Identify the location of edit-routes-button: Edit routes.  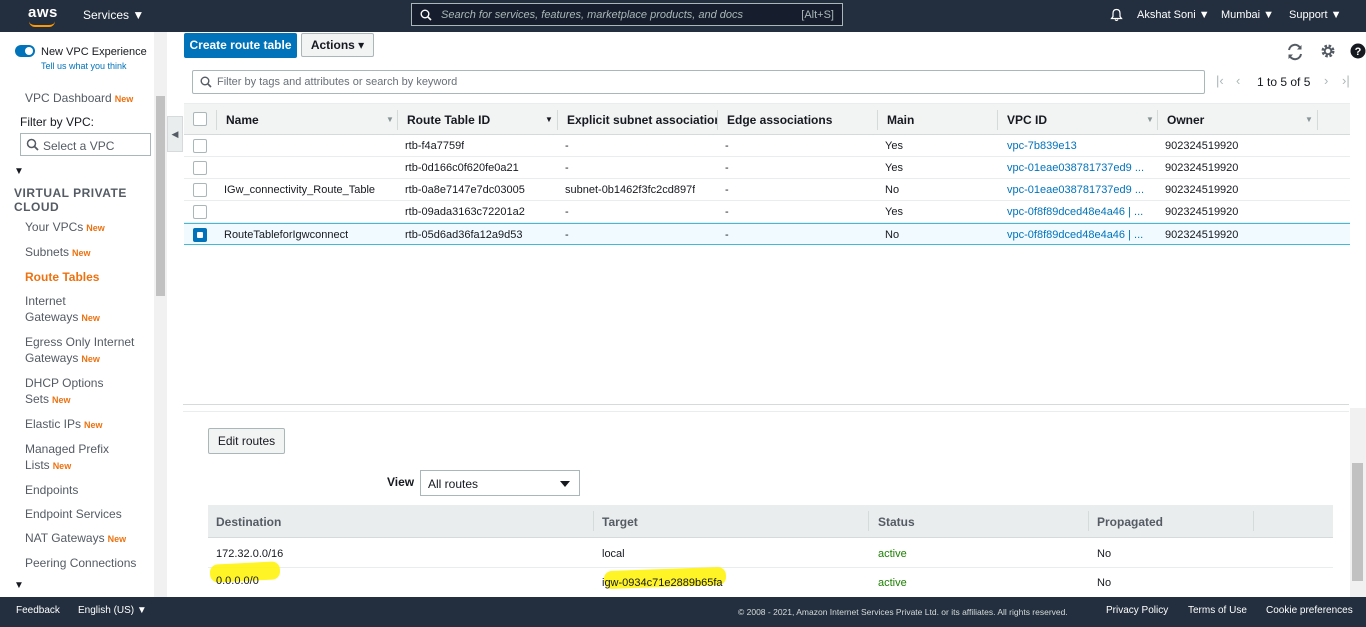
(246, 441).